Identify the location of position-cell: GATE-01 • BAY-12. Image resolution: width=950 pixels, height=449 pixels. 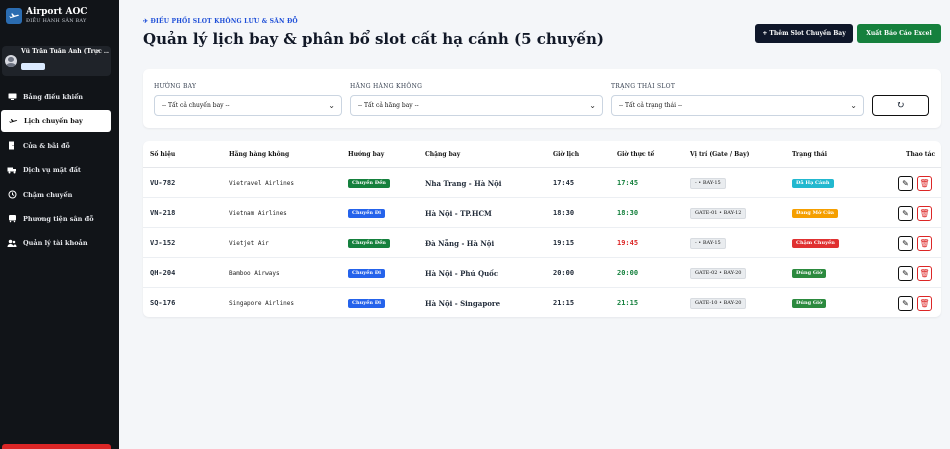
(718, 213).